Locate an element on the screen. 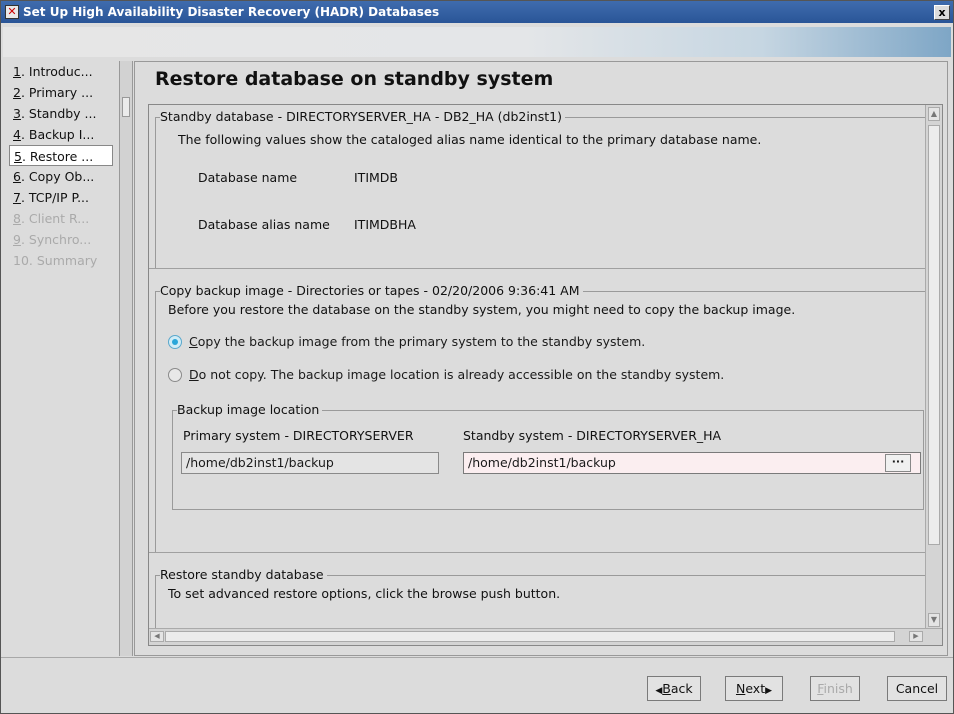  location-group-legend: Backup image location is located at coordinates (250, 409).